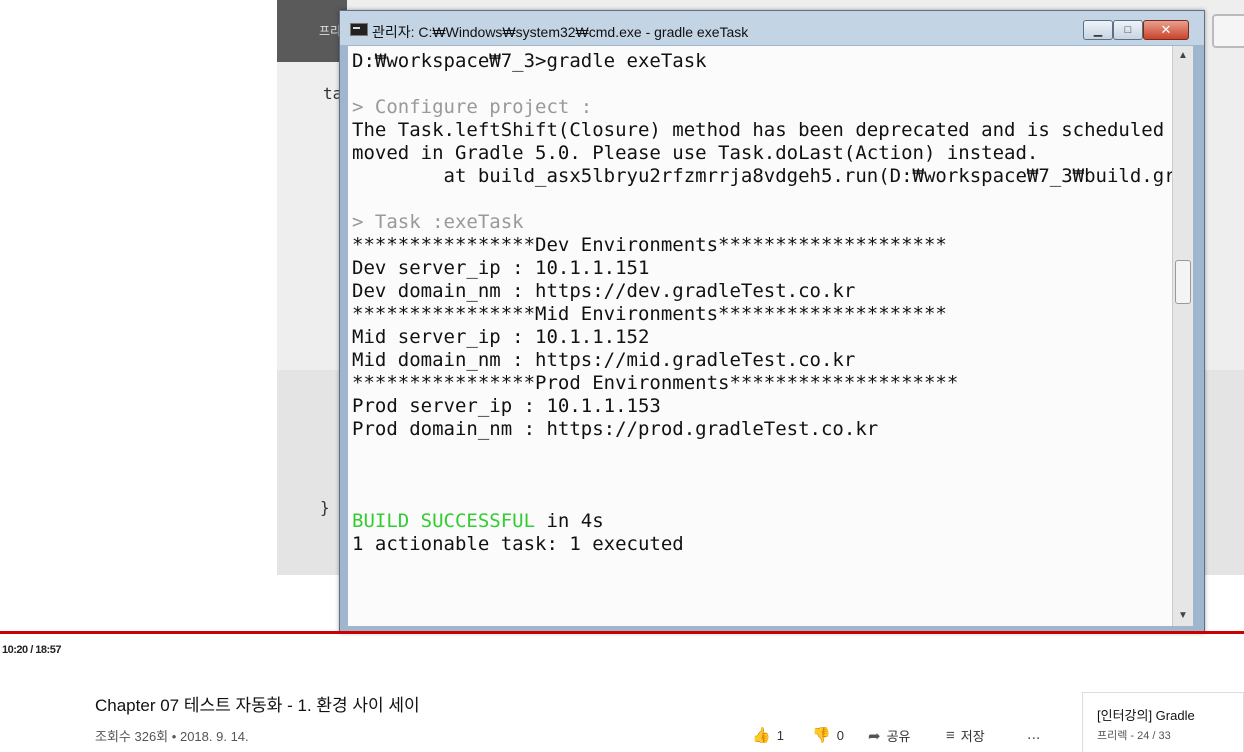 This screenshot has height=752, width=1244. Describe the element at coordinates (972, 736) in the screenshot. I see `save-label: 저장` at that location.